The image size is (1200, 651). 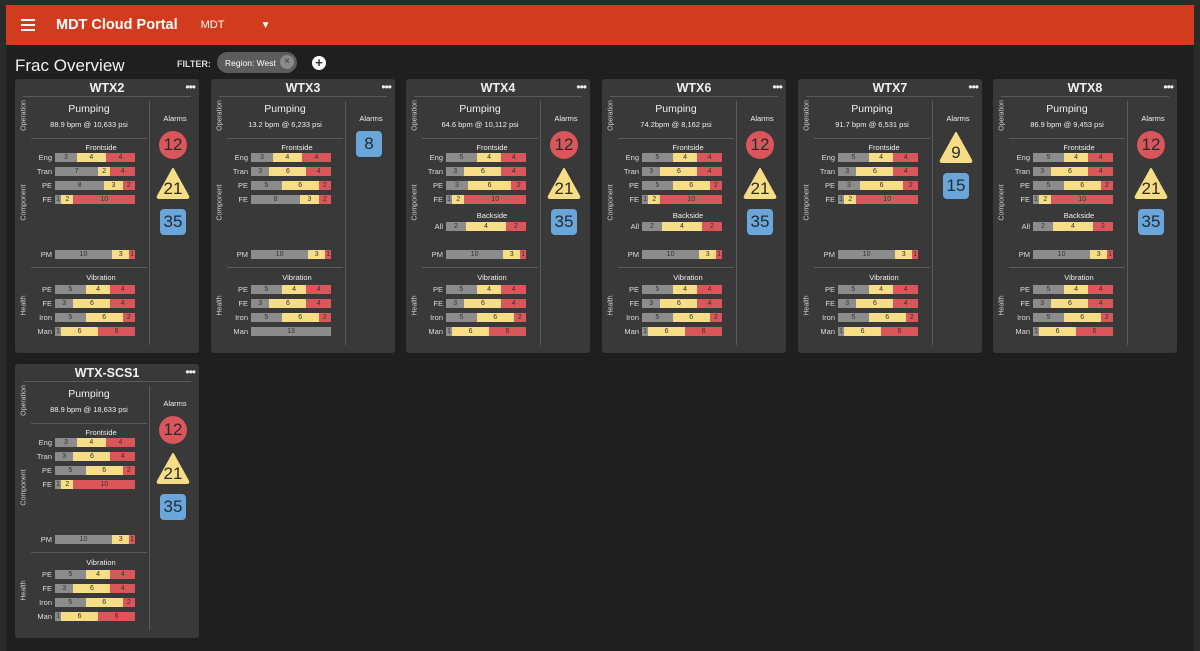 What do you see at coordinates (956, 186) in the screenshot?
I see `info-alarm-badge: 15` at bounding box center [956, 186].